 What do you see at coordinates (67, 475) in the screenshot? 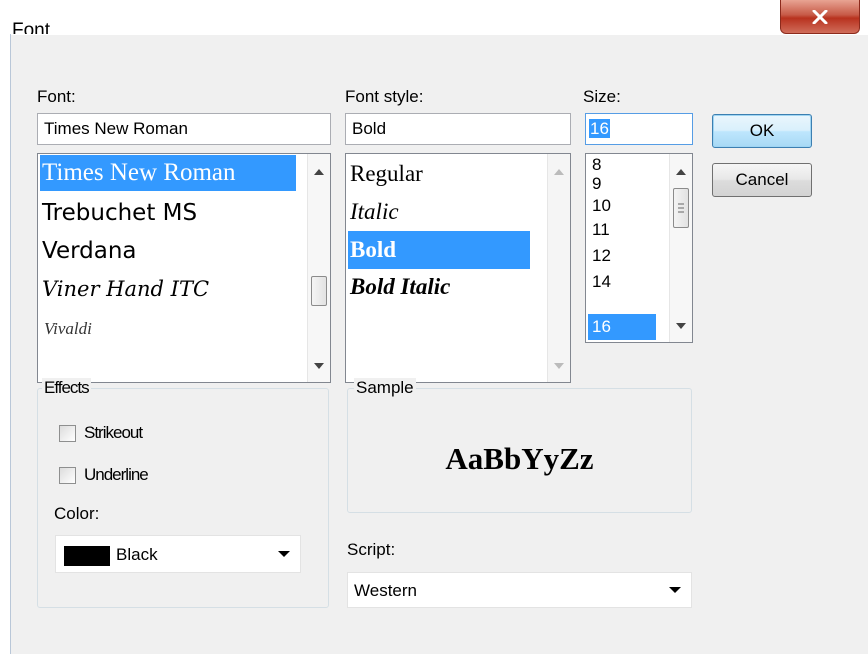
I see `underline-checkbox` at bounding box center [67, 475].